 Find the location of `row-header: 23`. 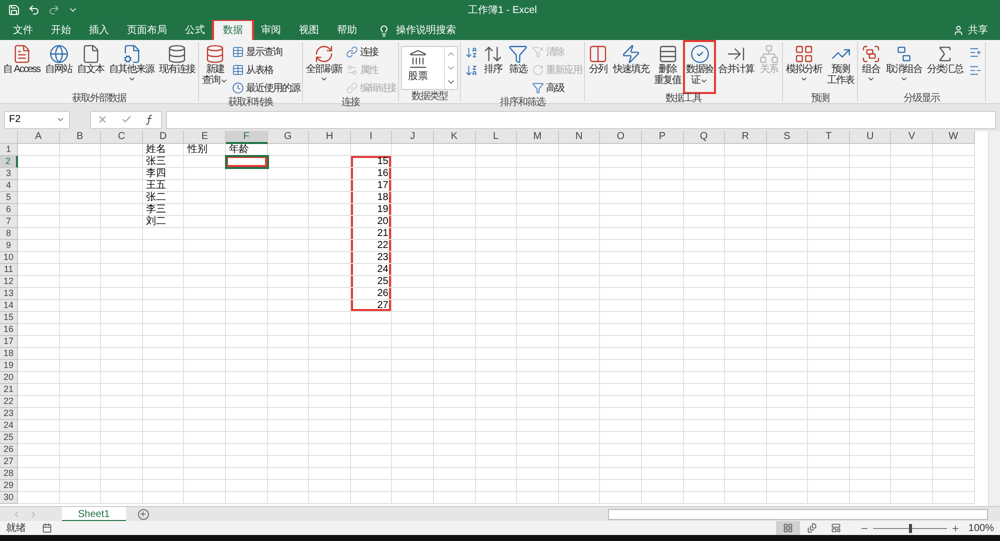

row-header: 23 is located at coordinates (9, 414).